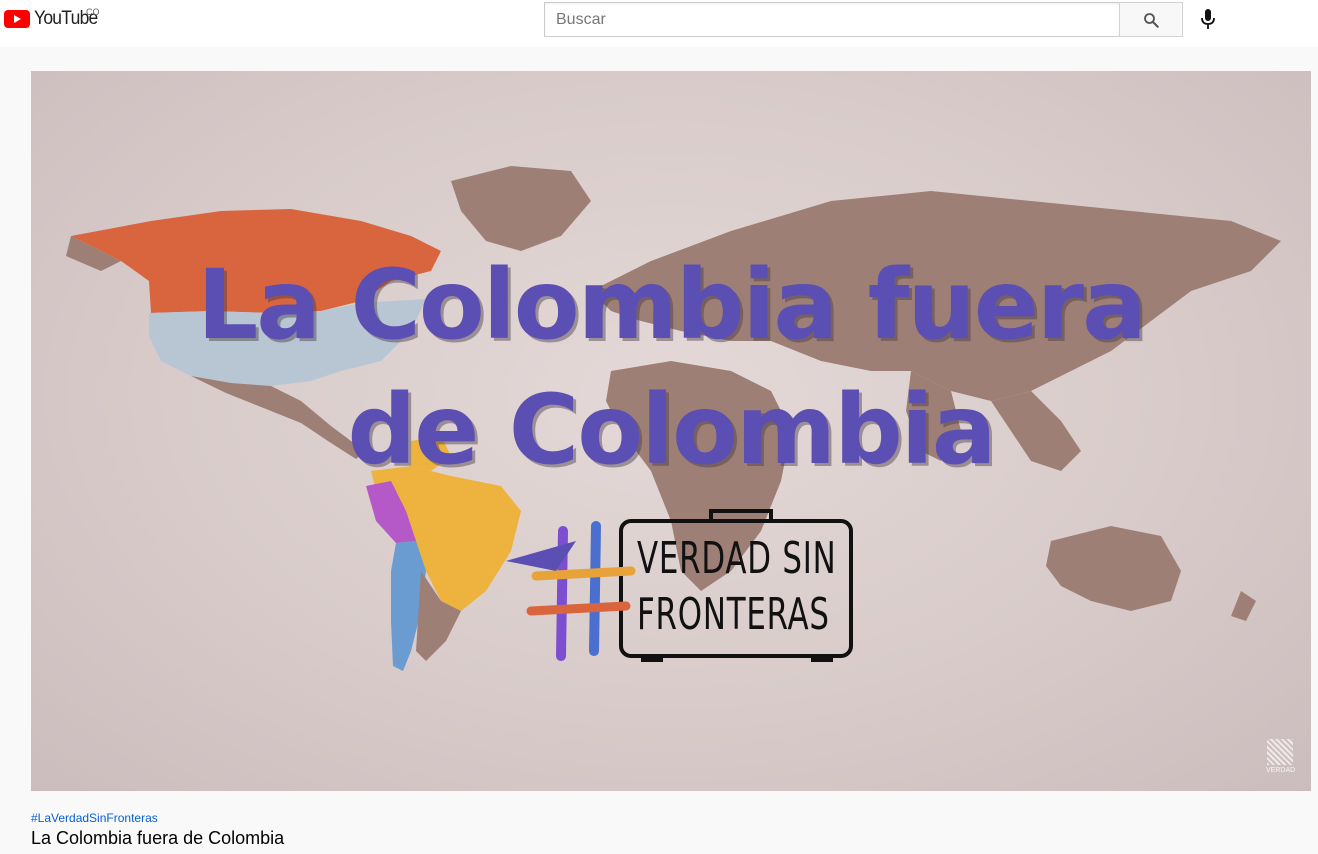 This screenshot has height=854, width=1318. I want to click on watermark-text: VERDAD, so click(1281, 770).